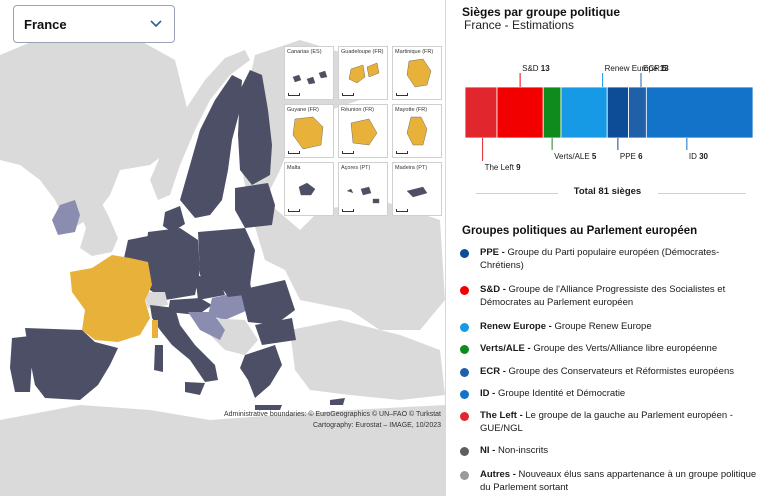 This screenshot has width=768, height=496. Describe the element at coordinates (494, 289) in the screenshot. I see `legend-abbr: S&D -` at that location.